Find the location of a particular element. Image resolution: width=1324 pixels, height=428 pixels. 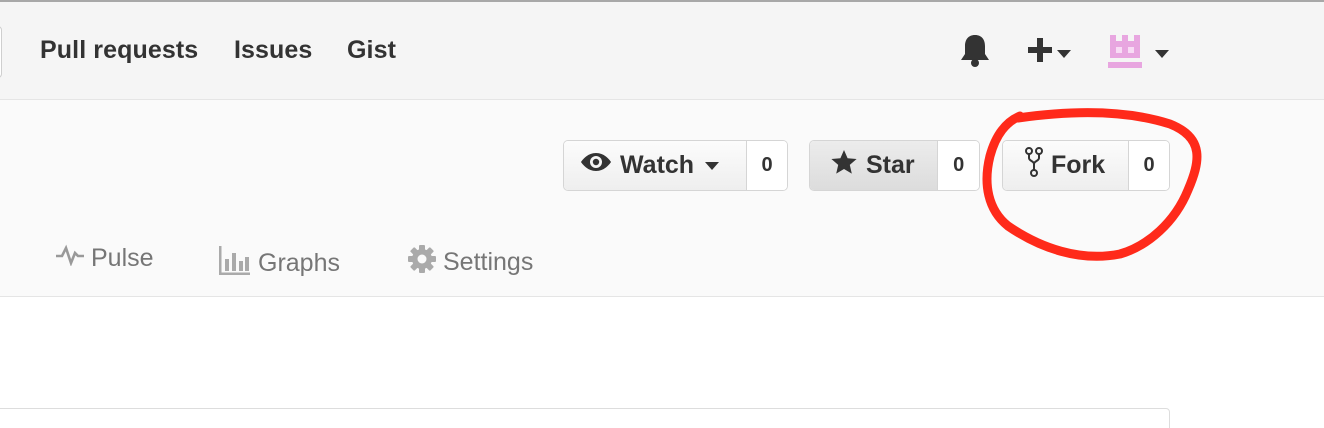

avatar is located at coordinates (1125, 52).